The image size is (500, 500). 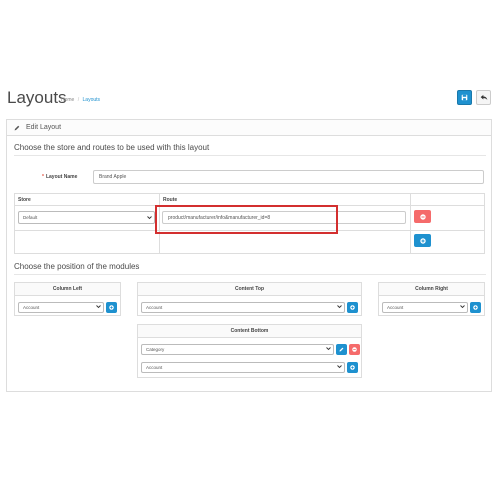 What do you see at coordinates (431, 289) in the screenshot?
I see `column-right-title: Column Right` at bounding box center [431, 289].